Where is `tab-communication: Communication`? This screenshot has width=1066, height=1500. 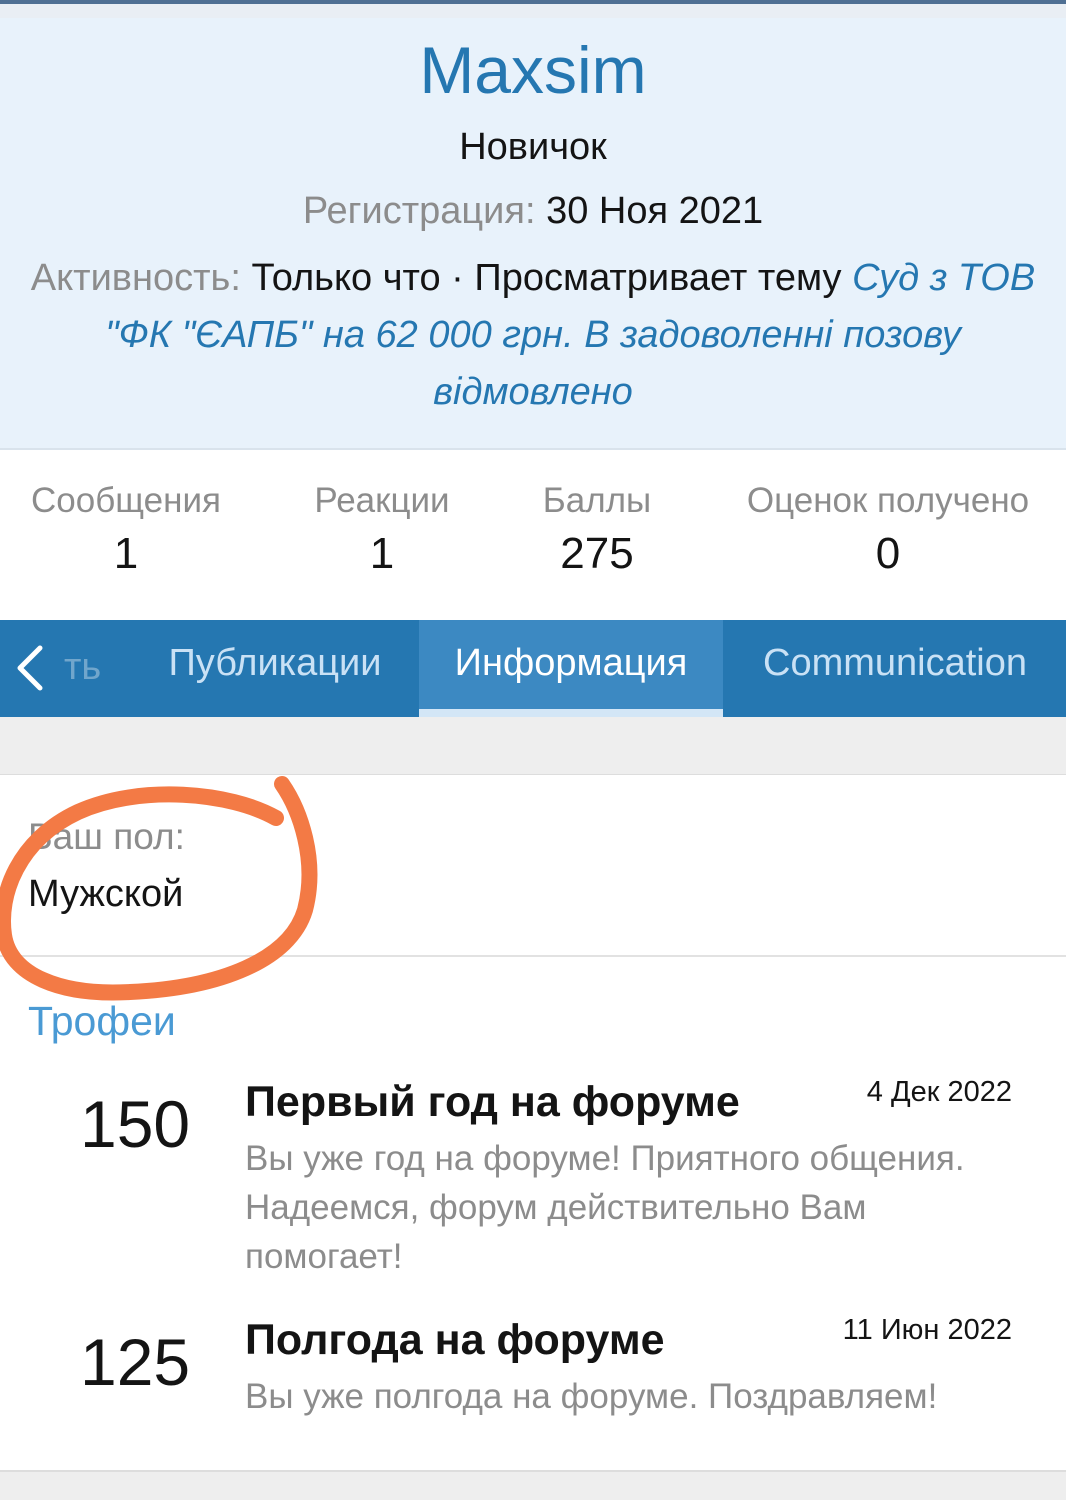
tab-communication: Communication is located at coordinates (895, 668).